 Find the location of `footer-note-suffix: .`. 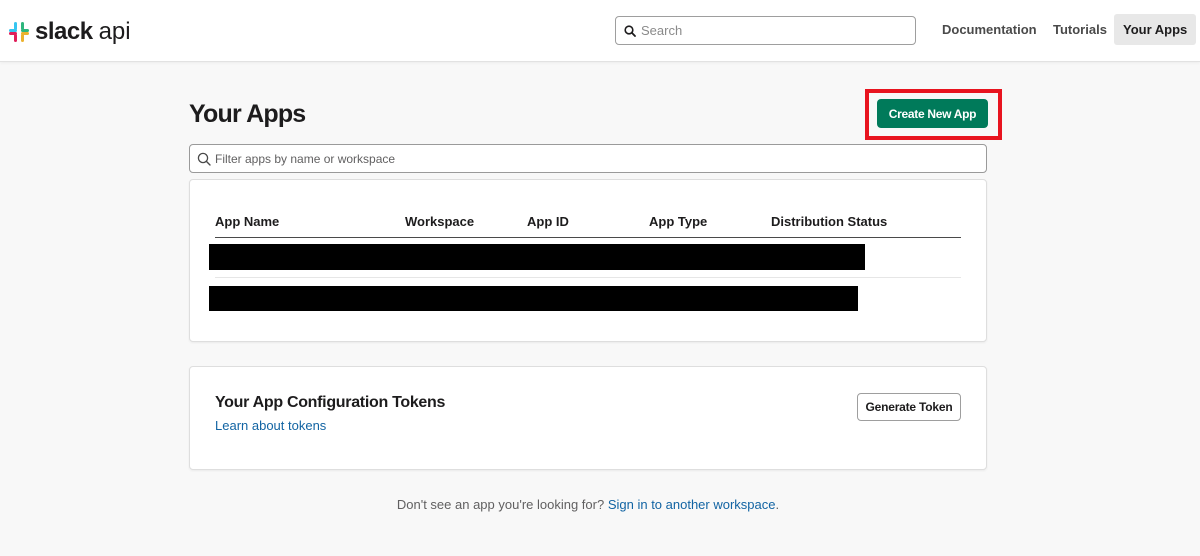

footer-note-suffix: . is located at coordinates (777, 504).